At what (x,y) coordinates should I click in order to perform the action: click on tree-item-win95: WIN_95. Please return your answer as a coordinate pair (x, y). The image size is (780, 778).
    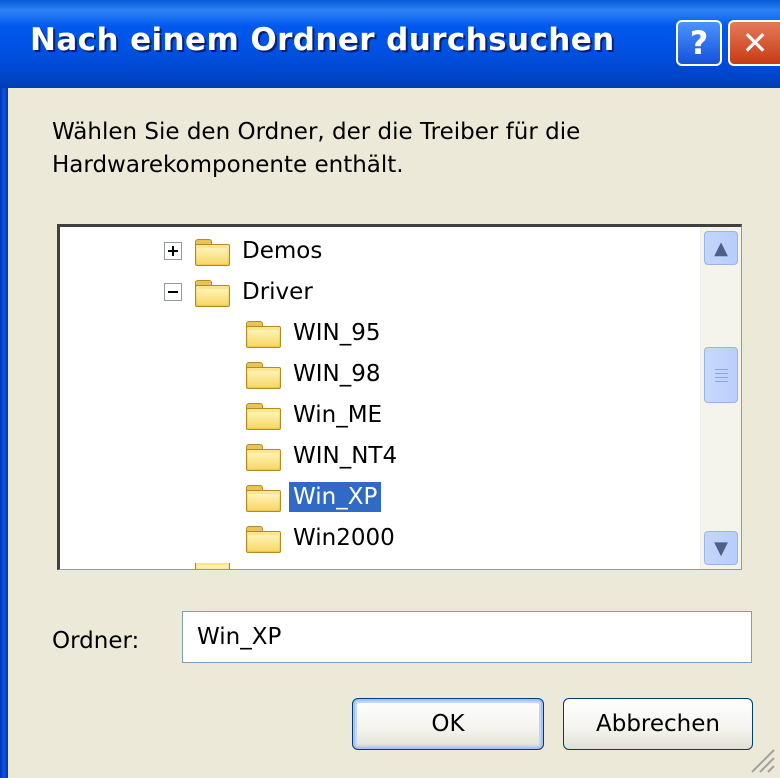
    Looking at the image, I should click on (315, 333).